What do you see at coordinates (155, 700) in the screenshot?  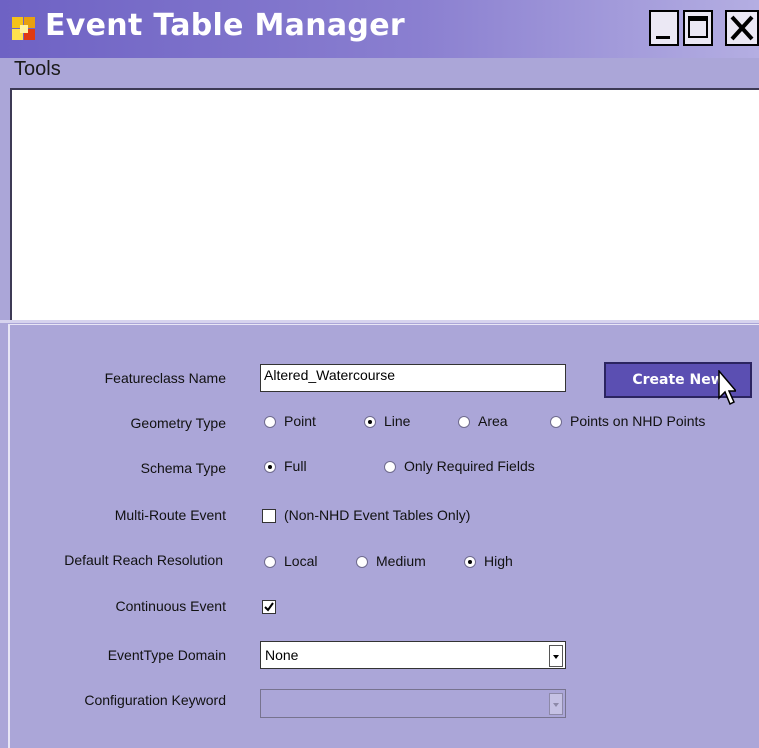 I see `configuration-keyword-label: Configuration Keyword` at bounding box center [155, 700].